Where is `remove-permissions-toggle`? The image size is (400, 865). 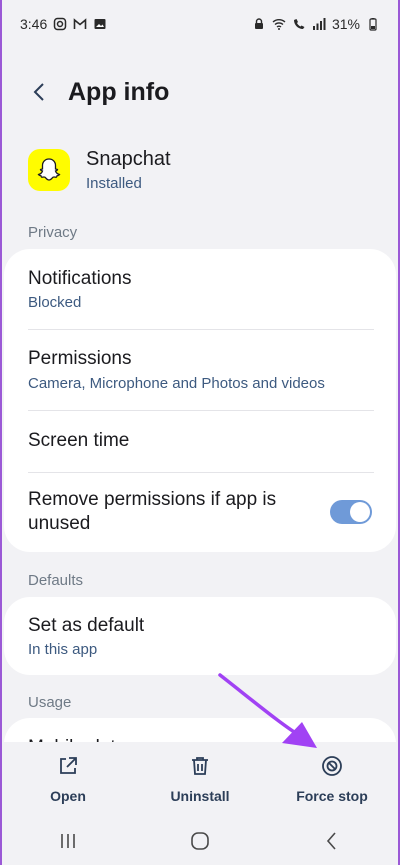
remove-permissions-toggle is located at coordinates (351, 512).